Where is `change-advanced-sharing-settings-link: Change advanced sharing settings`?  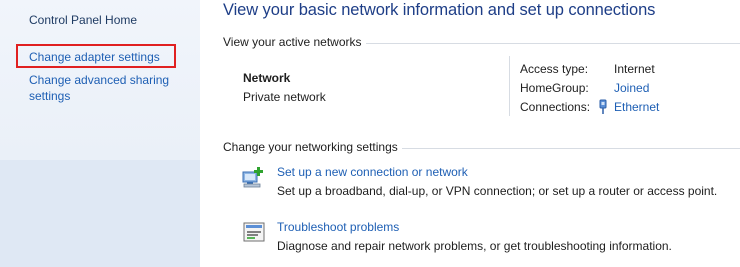 change-advanced-sharing-settings-link: Change advanced sharing settings is located at coordinates (99, 88).